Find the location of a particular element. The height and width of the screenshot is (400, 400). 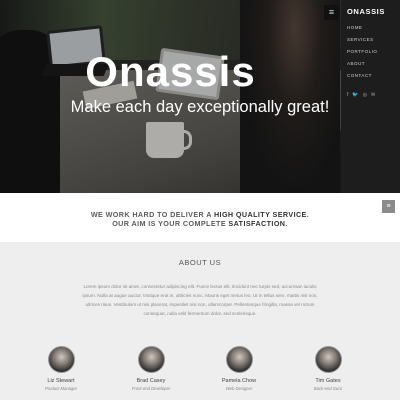

member-role: Web Designer is located at coordinates (239, 388).